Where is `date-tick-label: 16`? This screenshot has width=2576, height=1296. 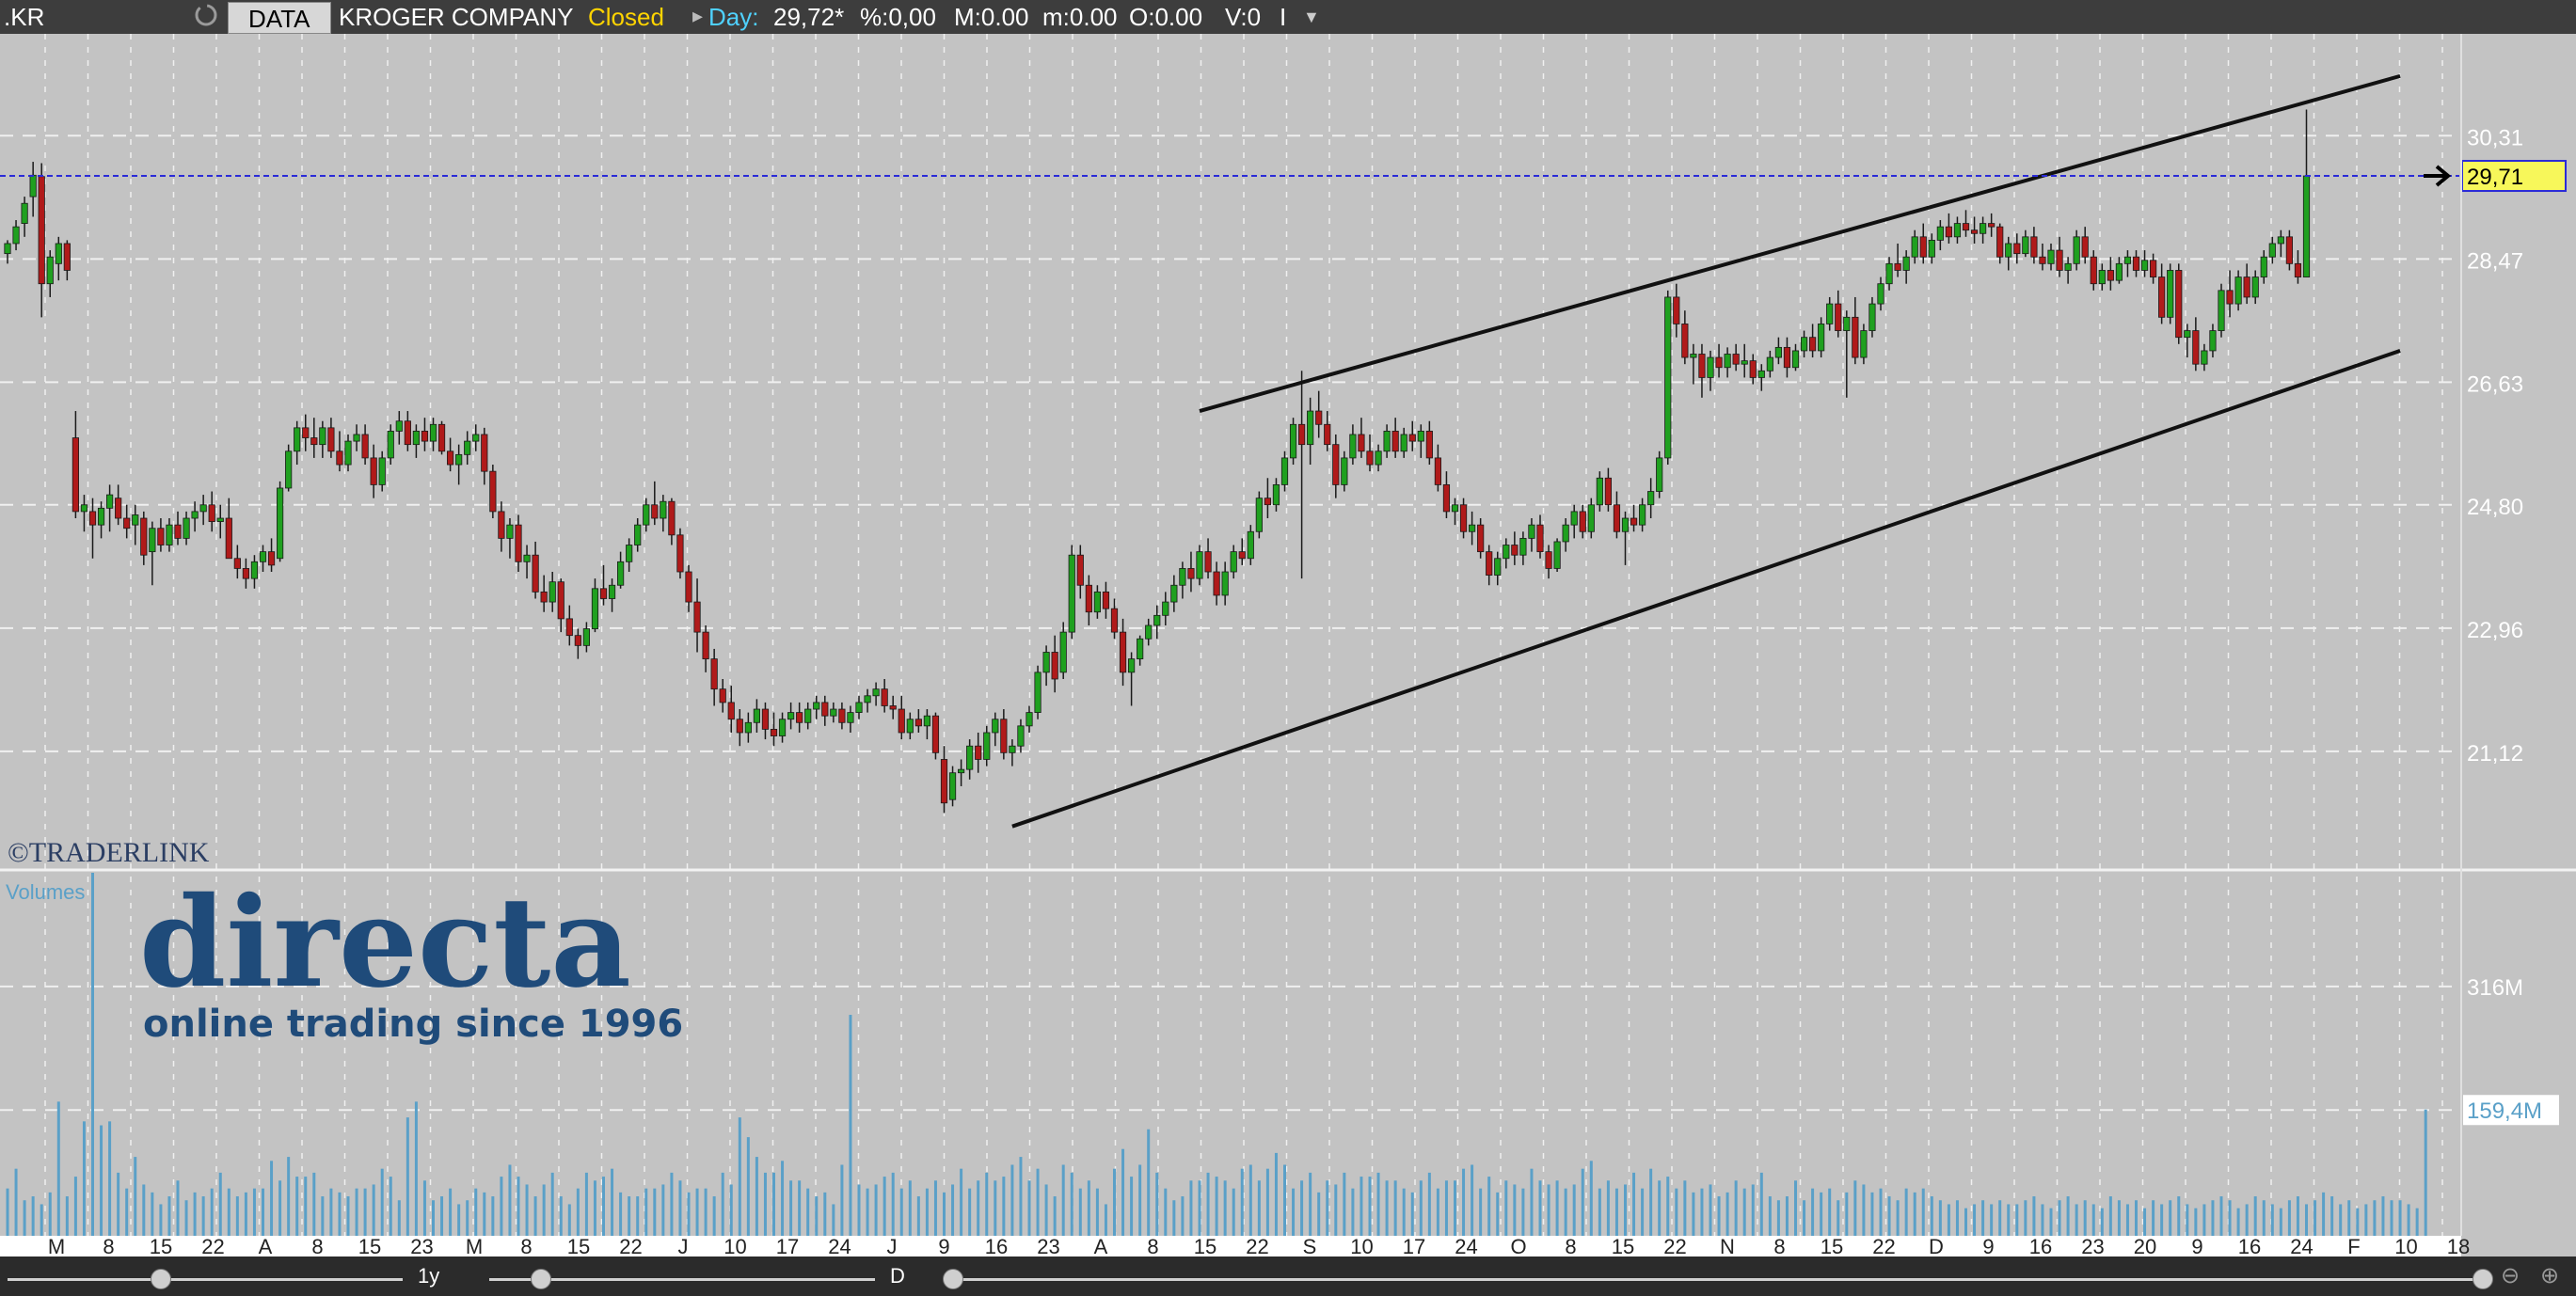
date-tick-label: 16 is located at coordinates (2040, 1245).